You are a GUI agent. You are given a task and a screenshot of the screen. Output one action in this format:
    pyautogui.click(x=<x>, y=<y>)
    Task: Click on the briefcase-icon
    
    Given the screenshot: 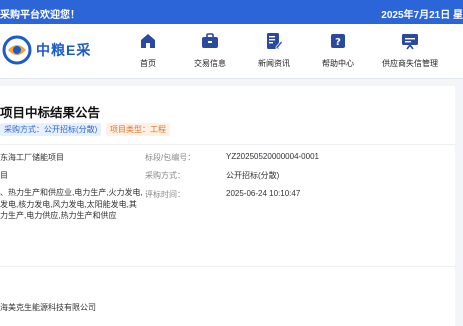 What is the action you would take?
    pyautogui.click(x=210, y=40)
    